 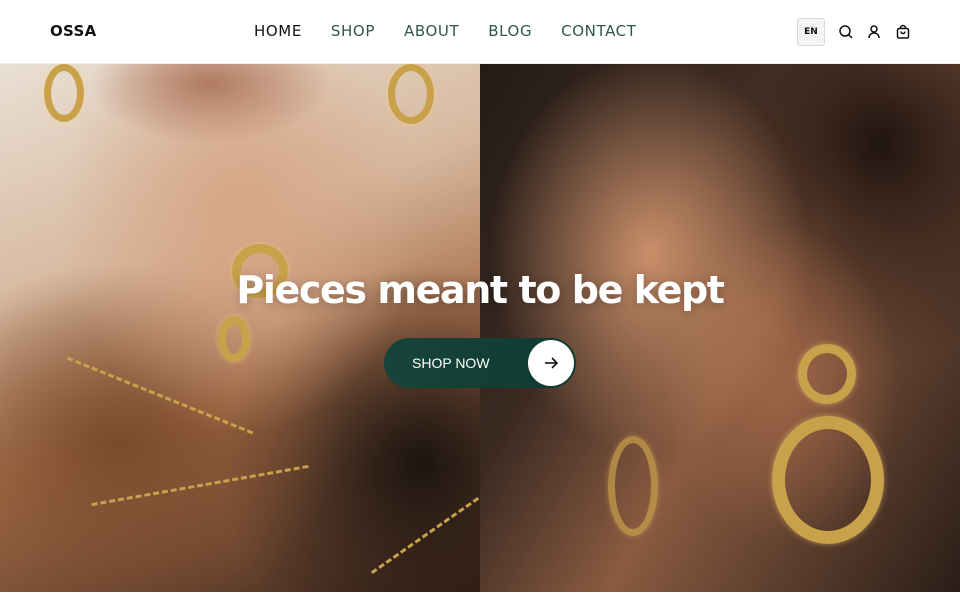 What do you see at coordinates (811, 32) in the screenshot?
I see `language-selector: EN` at bounding box center [811, 32].